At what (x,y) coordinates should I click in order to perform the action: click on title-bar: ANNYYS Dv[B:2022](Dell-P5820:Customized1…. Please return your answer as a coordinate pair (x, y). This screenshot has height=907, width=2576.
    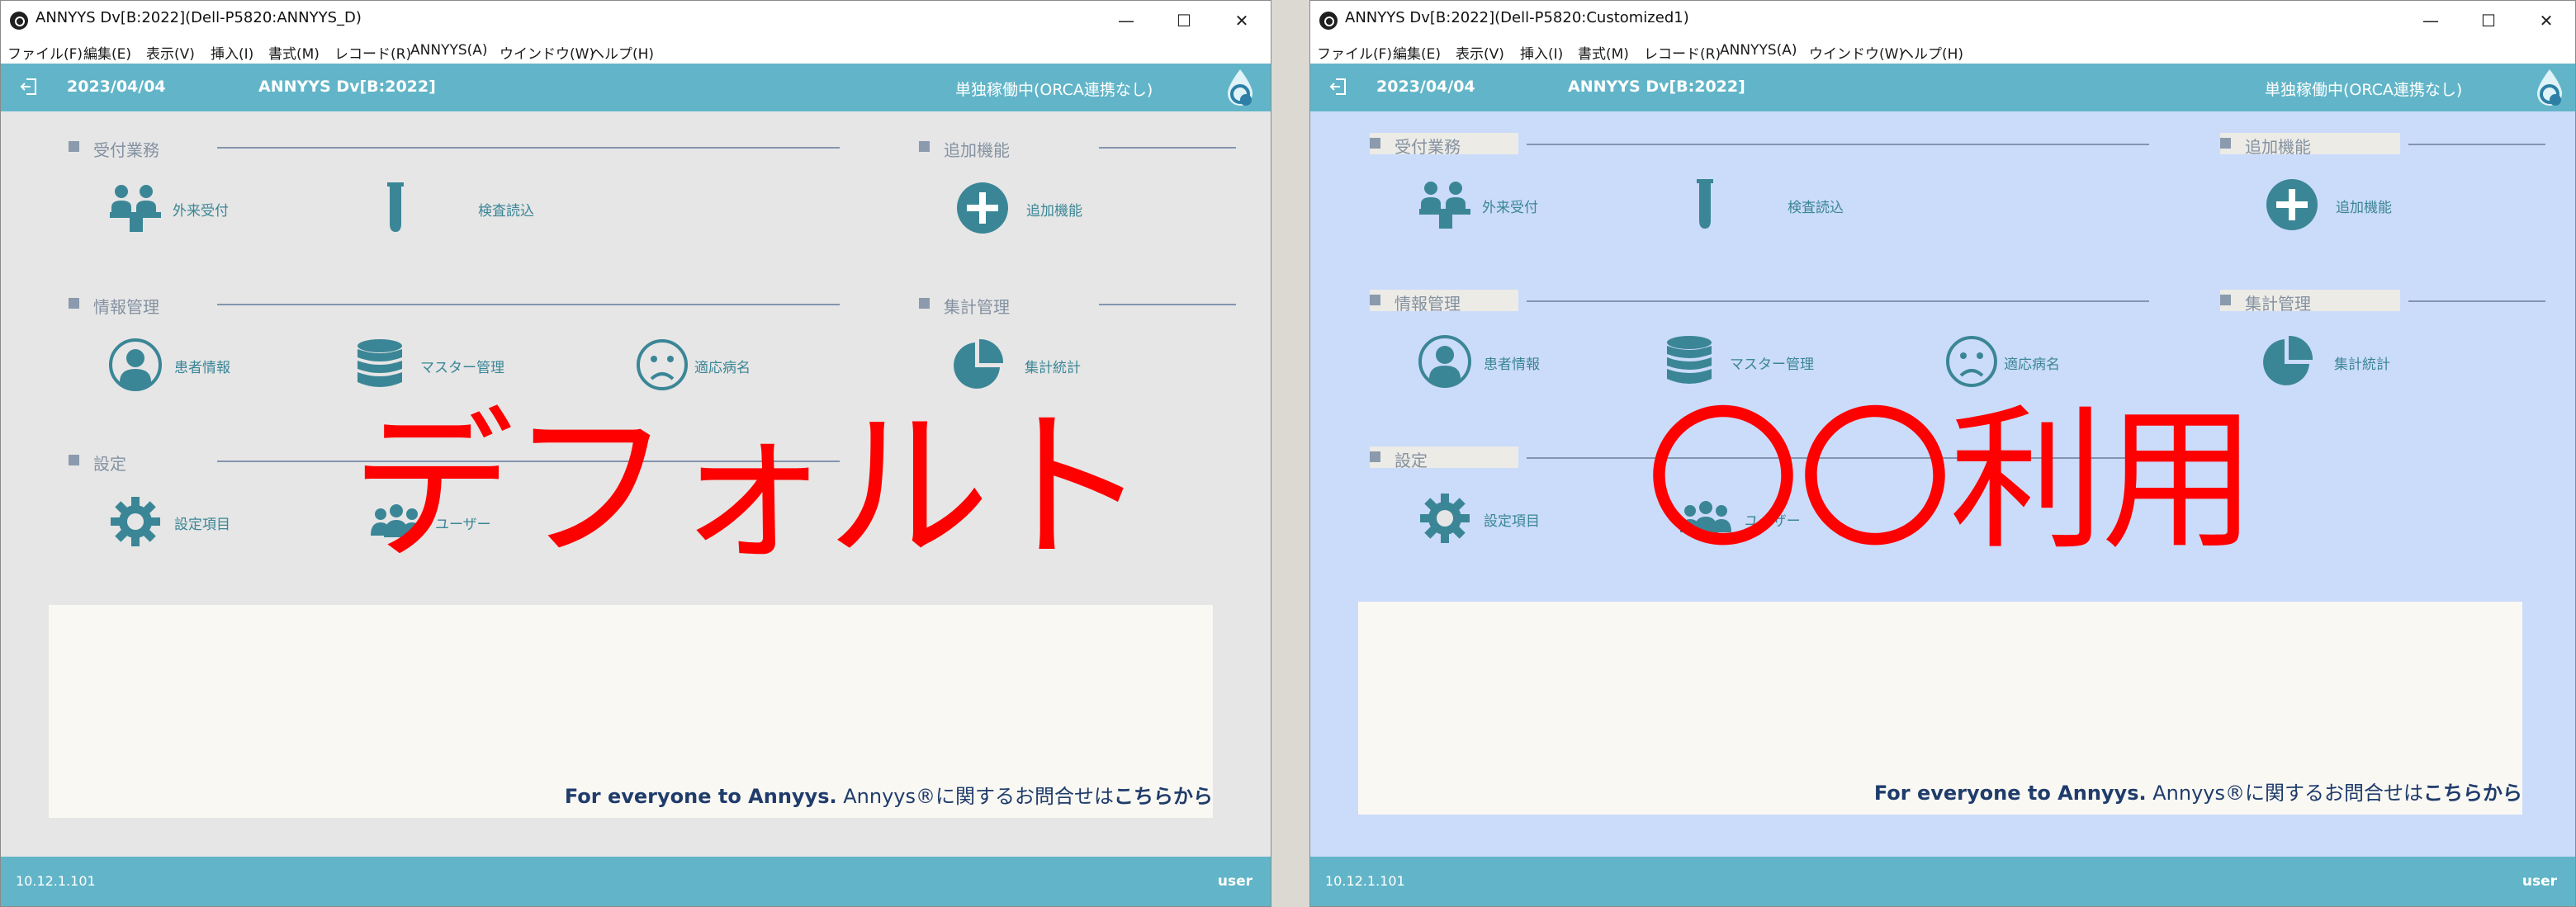
    Looking at the image, I should click on (1942, 20).